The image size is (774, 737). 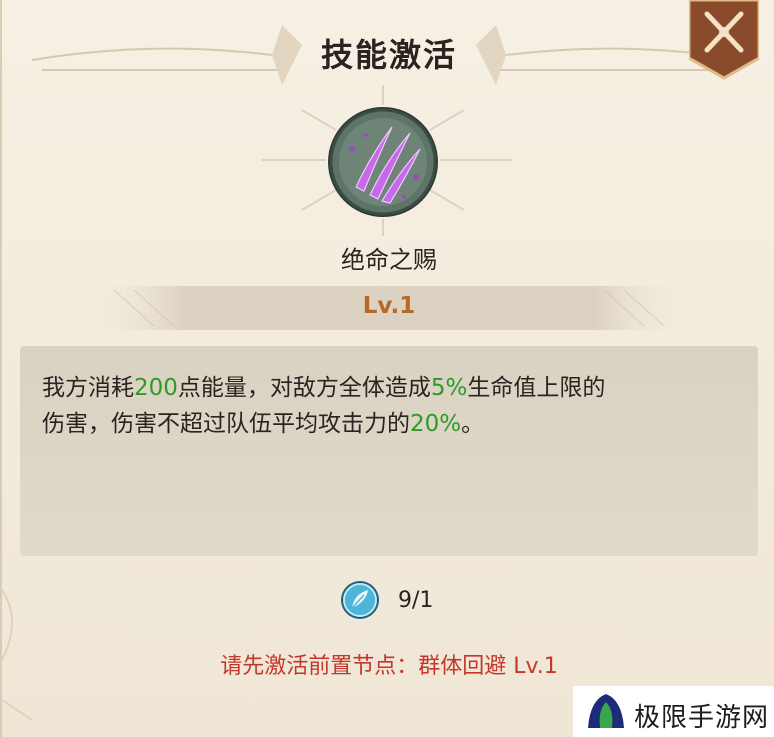 What do you see at coordinates (449, 388) in the screenshot?
I see `desc-highlight-percent: 5%` at bounding box center [449, 388].